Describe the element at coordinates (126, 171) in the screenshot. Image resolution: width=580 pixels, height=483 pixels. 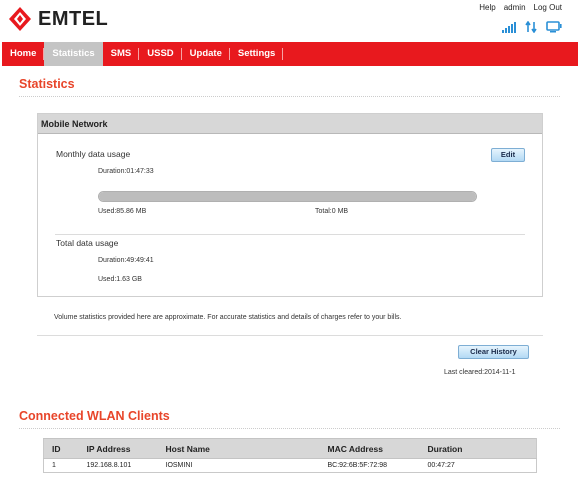
I see `monthly-duration: Duration:01:47:33` at that location.